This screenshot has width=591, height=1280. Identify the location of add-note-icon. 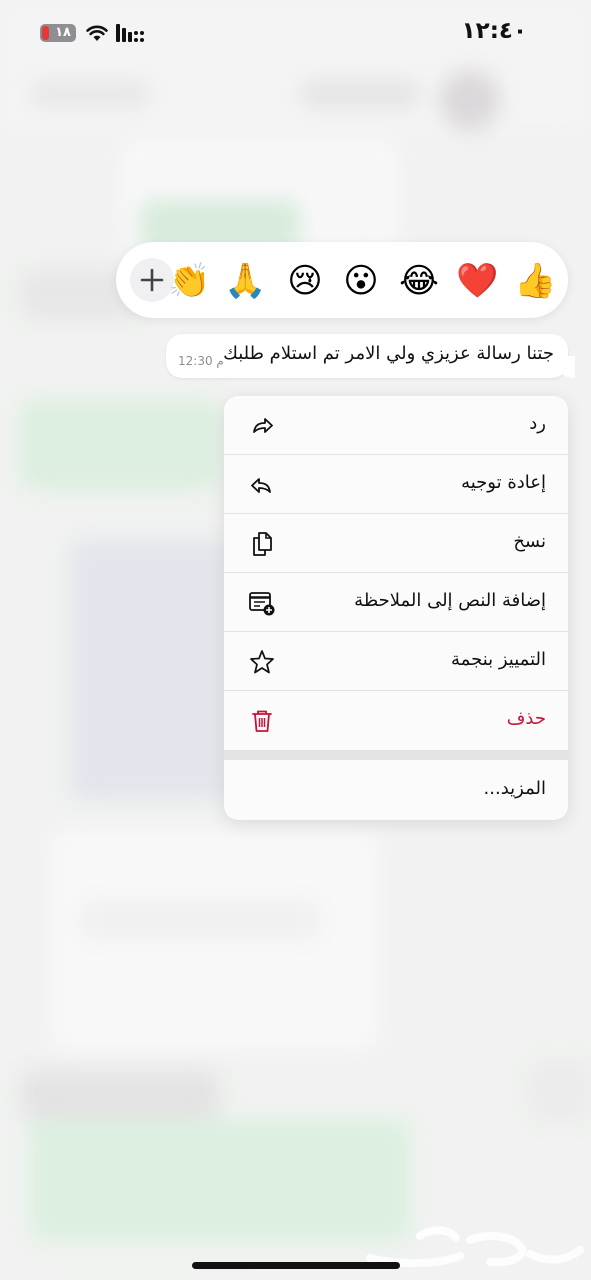
(262, 604).